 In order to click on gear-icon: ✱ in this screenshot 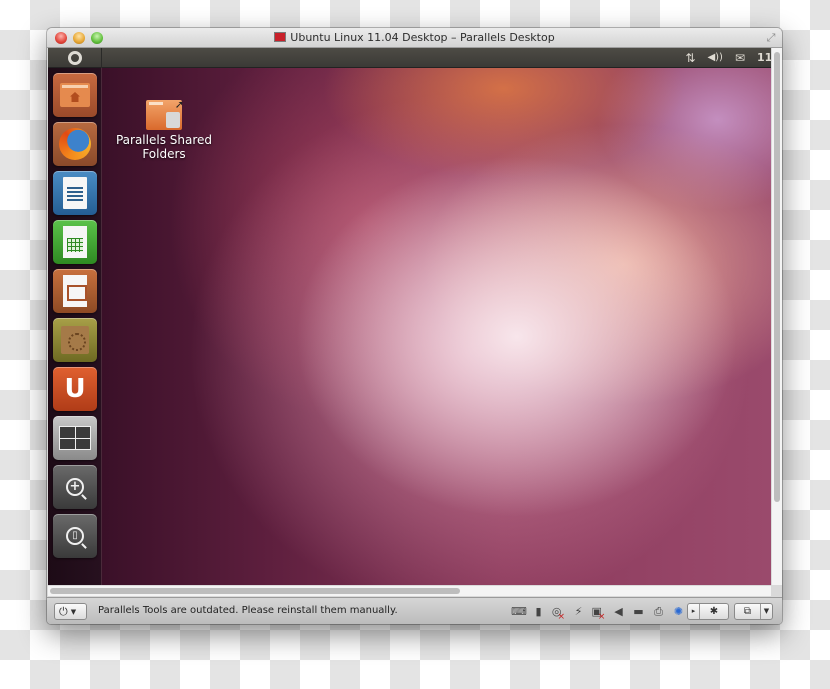, I will do `click(714, 611)`.